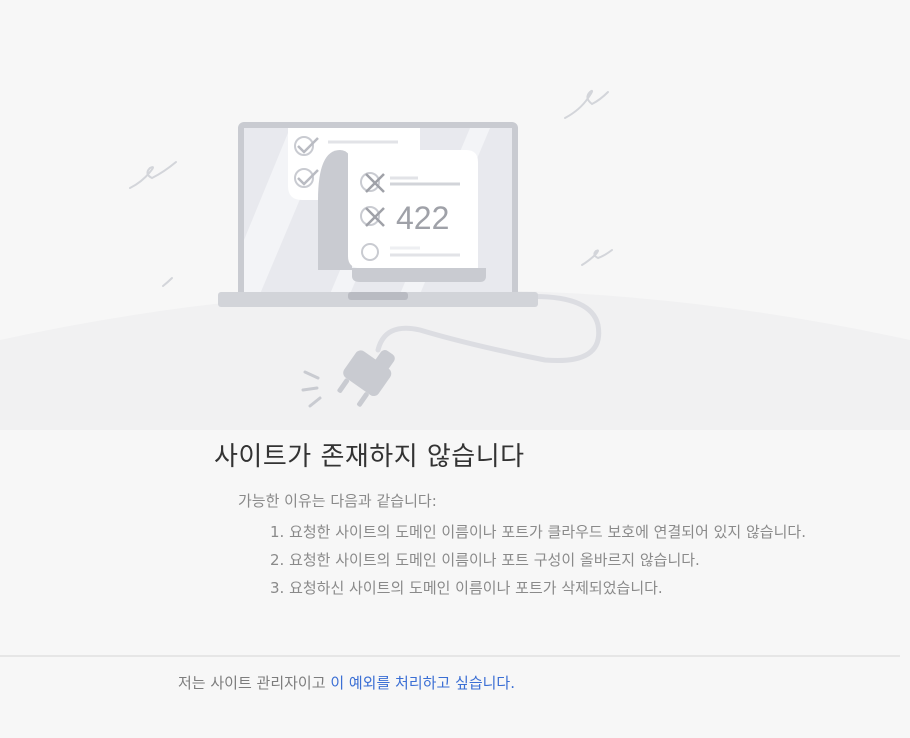 This screenshot has width=910, height=738. I want to click on reasons-intro: 가능한 이유는 다음과 같습니다:, so click(337, 501).